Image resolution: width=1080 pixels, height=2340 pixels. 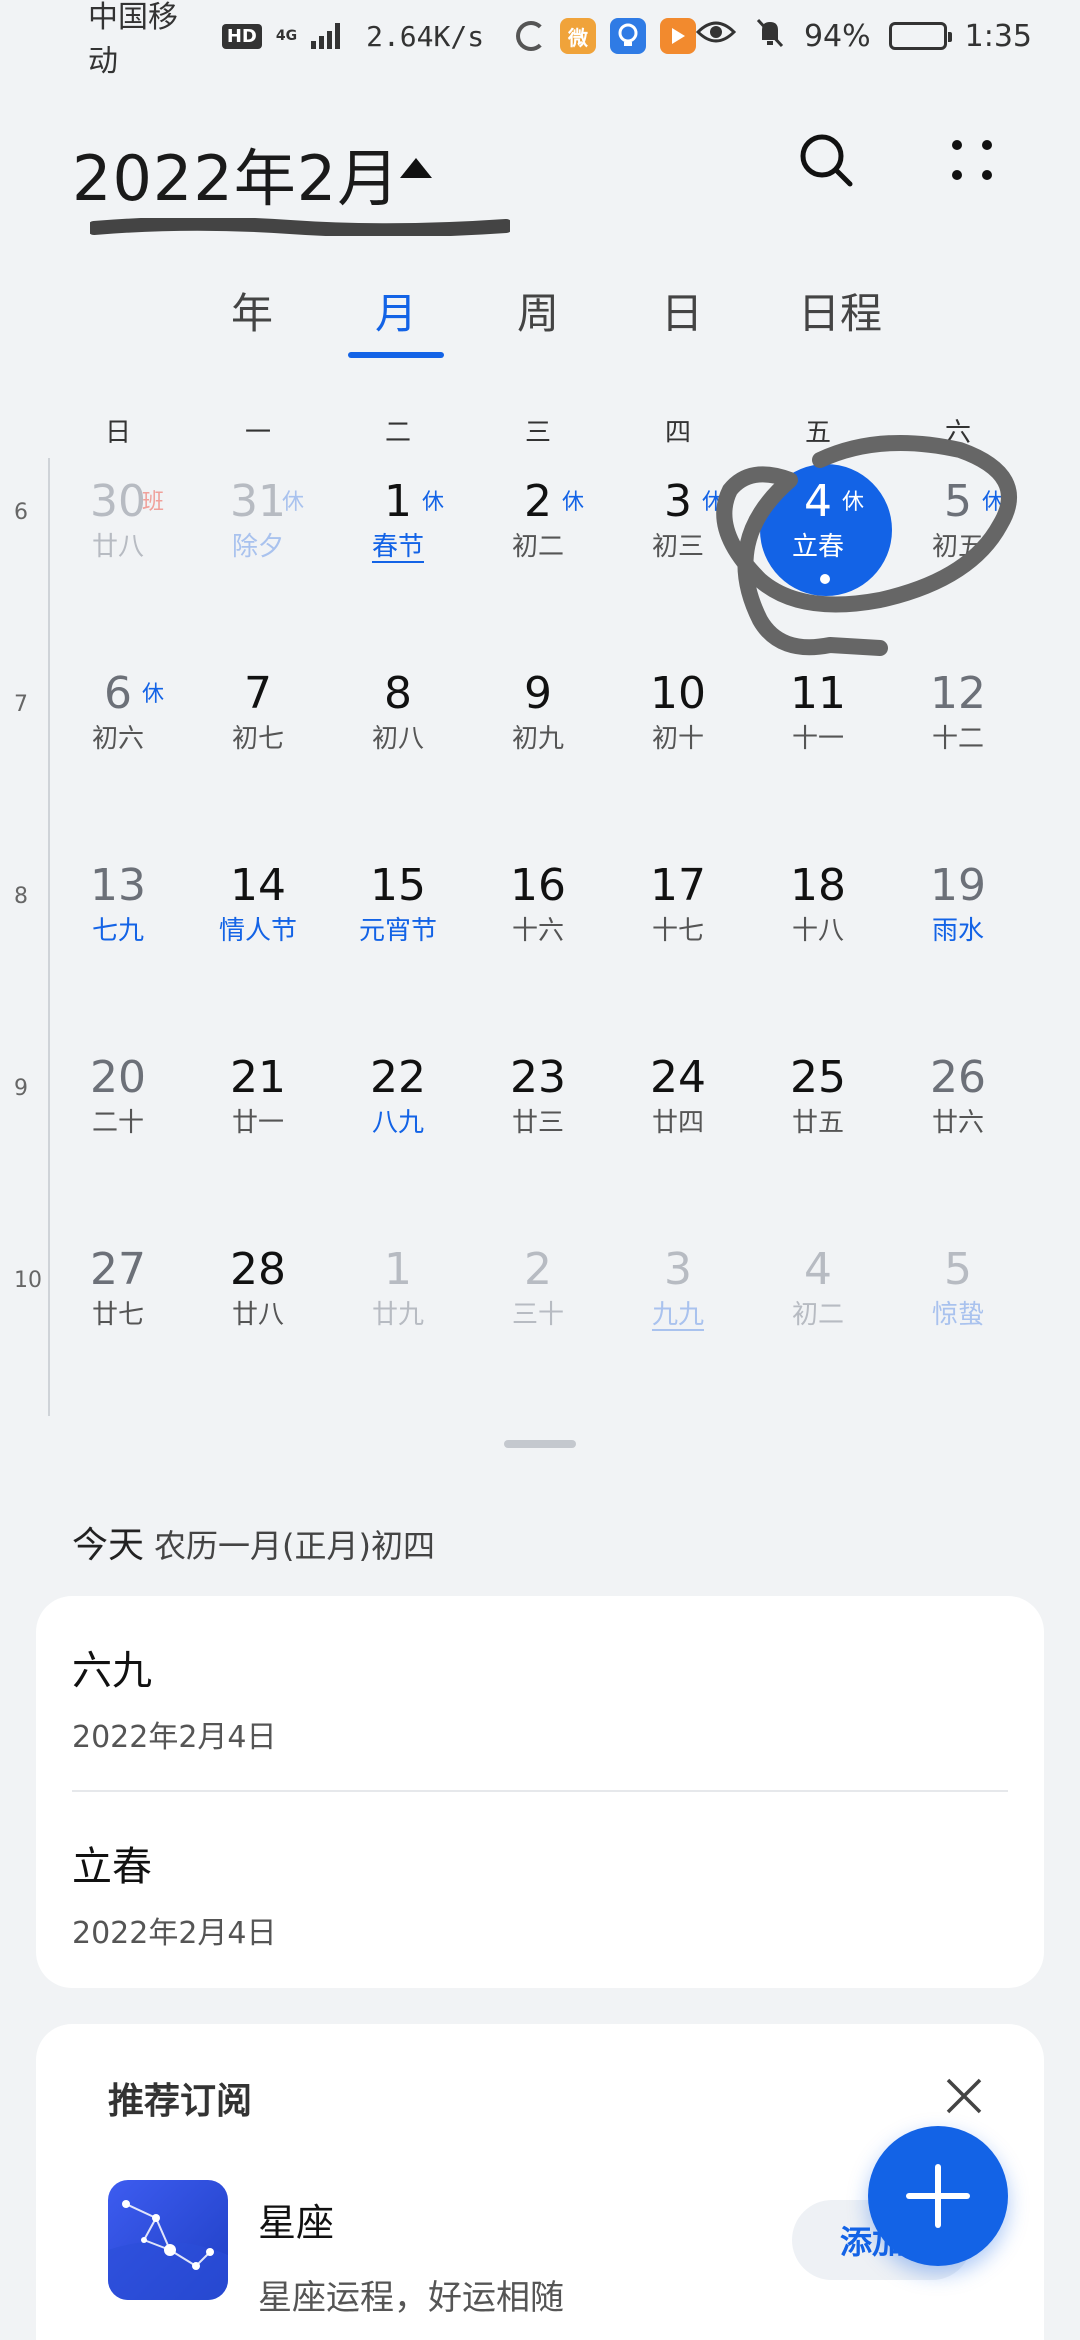 What do you see at coordinates (958, 1269) in the screenshot?
I see `day-number: 5` at bounding box center [958, 1269].